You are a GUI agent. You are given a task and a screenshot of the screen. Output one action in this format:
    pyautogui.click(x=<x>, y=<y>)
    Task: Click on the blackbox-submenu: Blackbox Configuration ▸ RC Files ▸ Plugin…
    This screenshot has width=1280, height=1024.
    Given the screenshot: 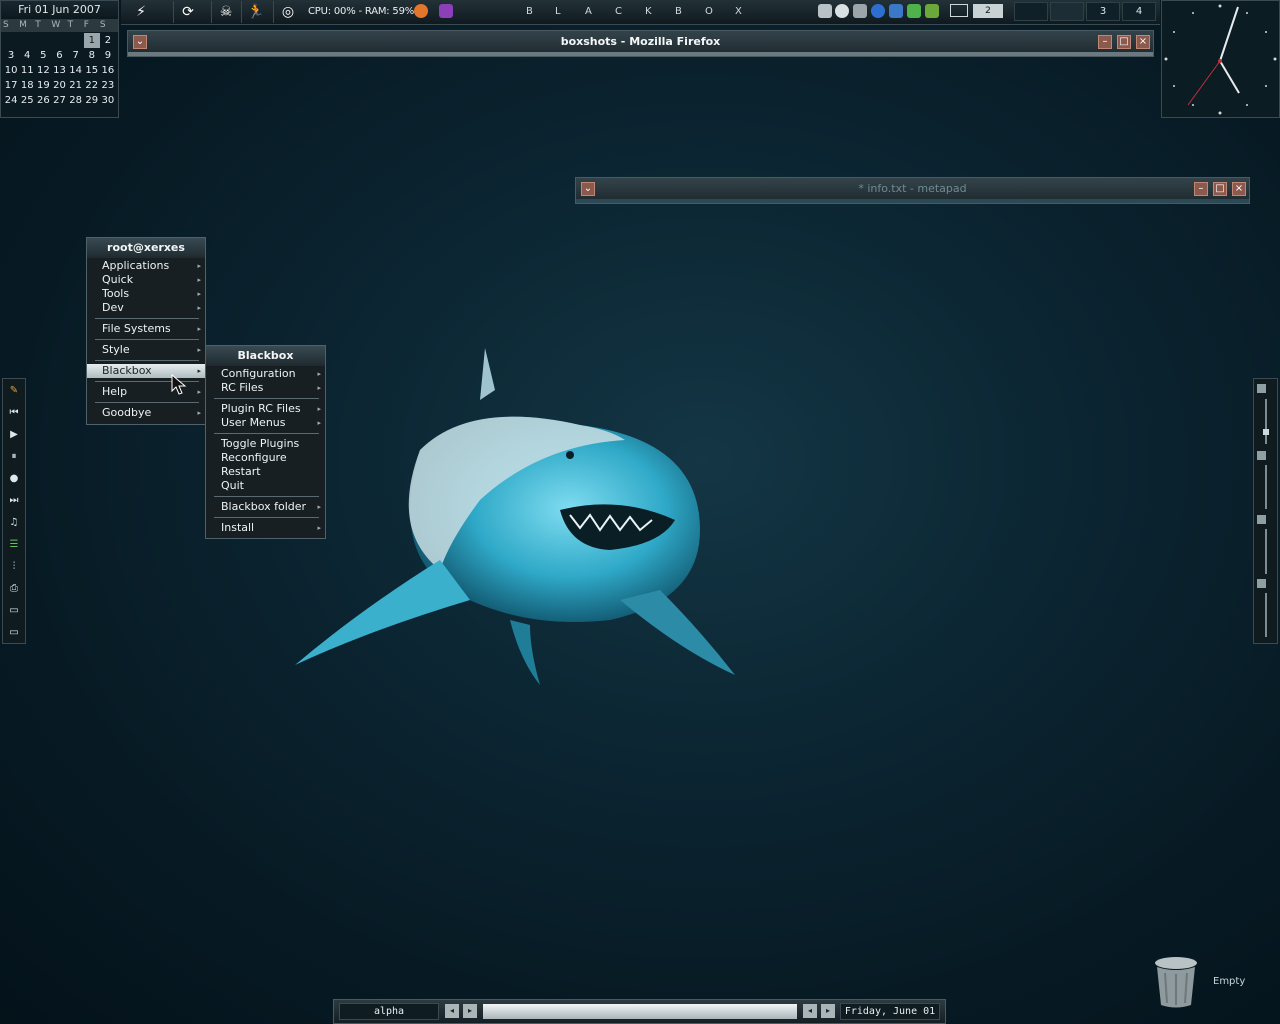 What is the action you would take?
    pyautogui.click(x=265, y=442)
    